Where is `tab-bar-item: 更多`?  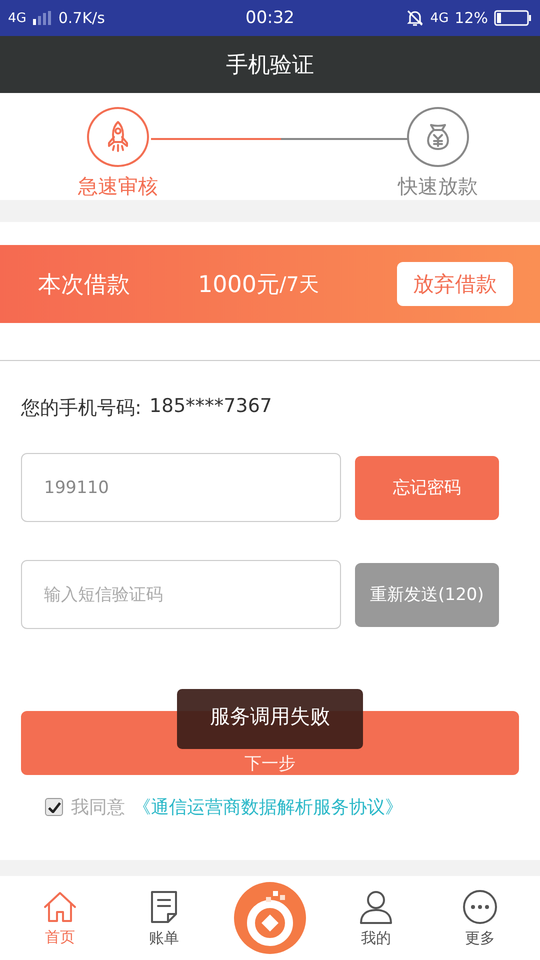
tab-bar-item: 更多 is located at coordinates (480, 918).